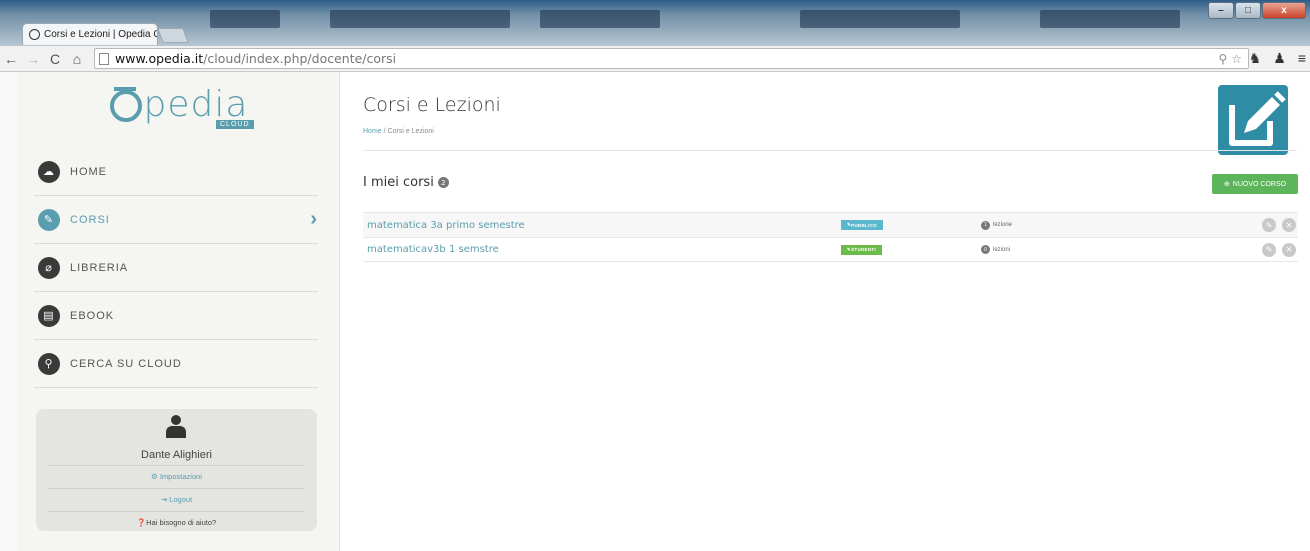 Image resolution: width=1310 pixels, height=551 pixels. I want to click on new-course-button: ⊕ NUOVO CORSO, so click(1255, 184).